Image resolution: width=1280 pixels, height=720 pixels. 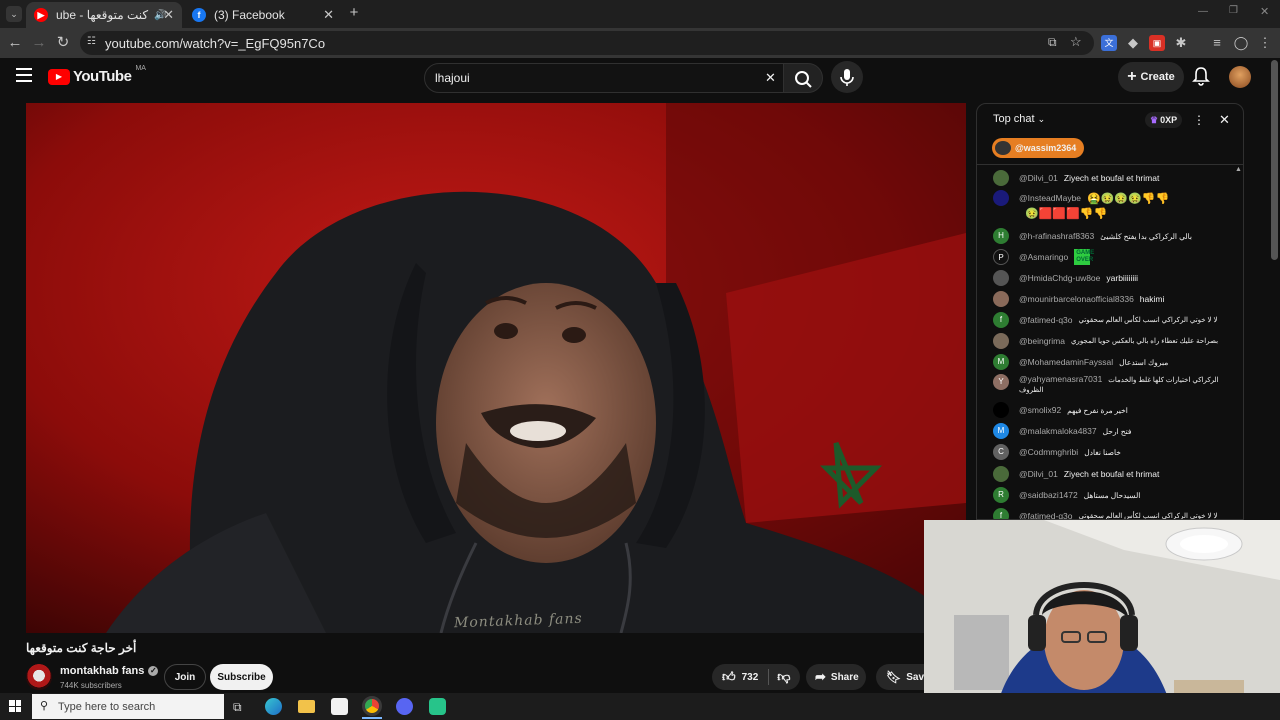 What do you see at coordinates (1181, 43) in the screenshot?
I see `extensions-puzzle-icon: ✱` at bounding box center [1181, 43].